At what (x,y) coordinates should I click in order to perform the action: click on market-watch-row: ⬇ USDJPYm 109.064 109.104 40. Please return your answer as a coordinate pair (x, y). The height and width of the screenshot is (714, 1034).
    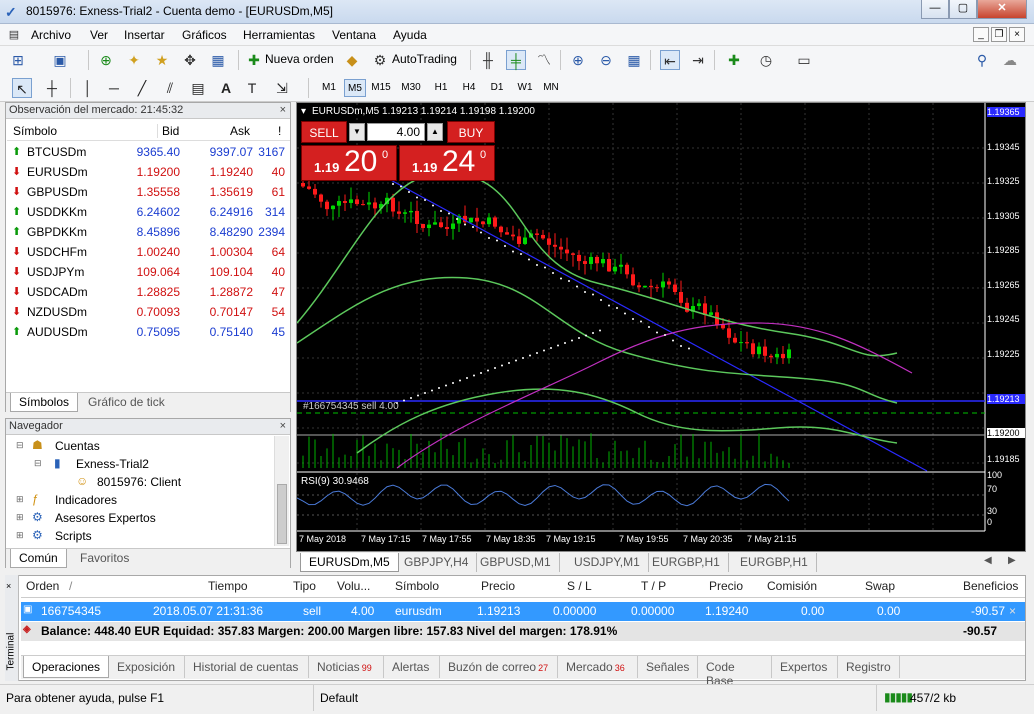
    Looking at the image, I should click on (148, 272).